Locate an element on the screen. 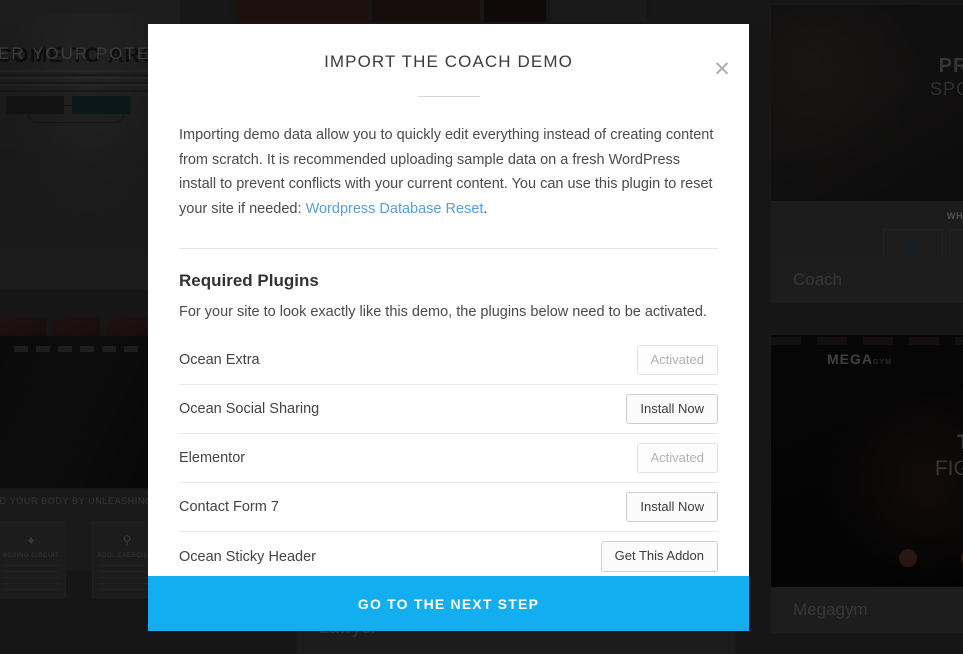  plugin-row: Elementor Activated is located at coordinates (448, 458).